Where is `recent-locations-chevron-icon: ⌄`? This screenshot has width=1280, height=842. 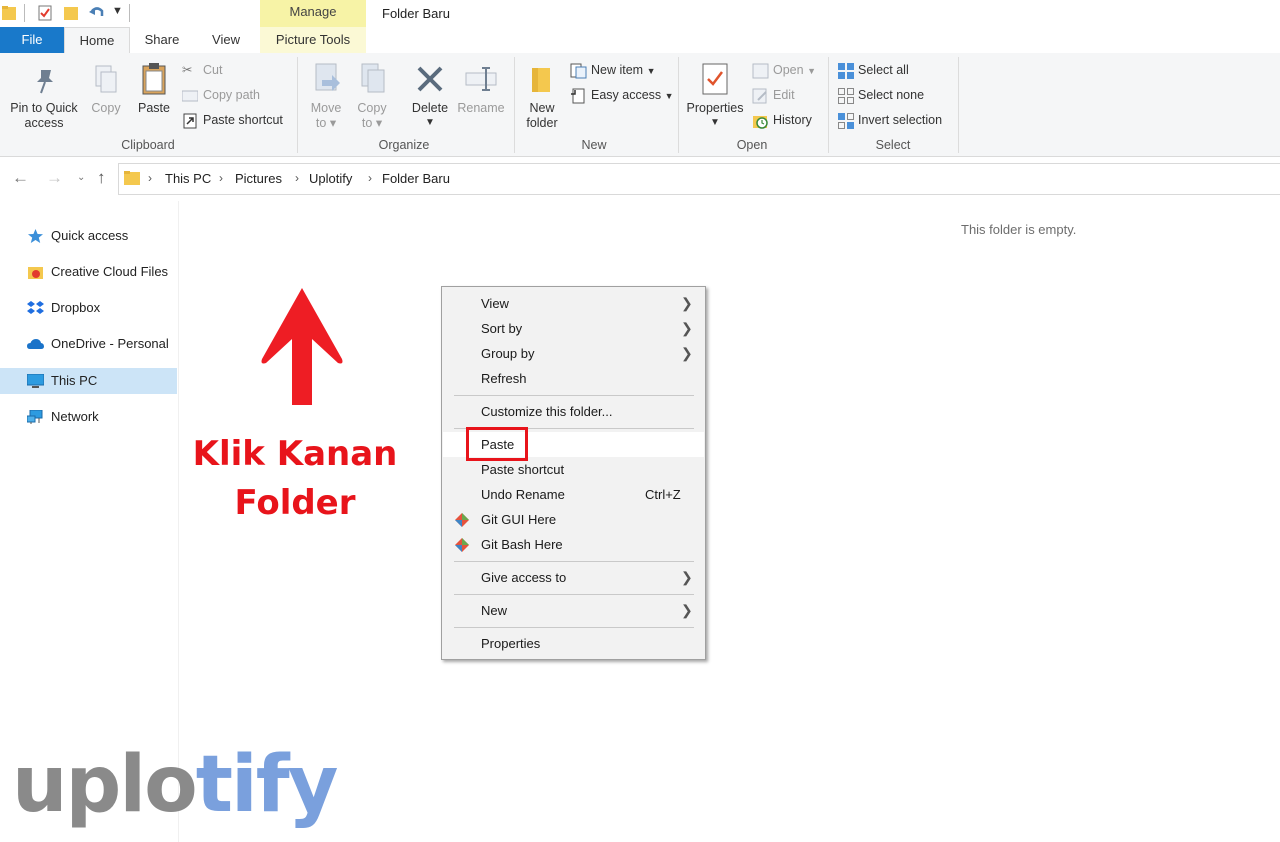 recent-locations-chevron-icon: ⌄ is located at coordinates (81, 177).